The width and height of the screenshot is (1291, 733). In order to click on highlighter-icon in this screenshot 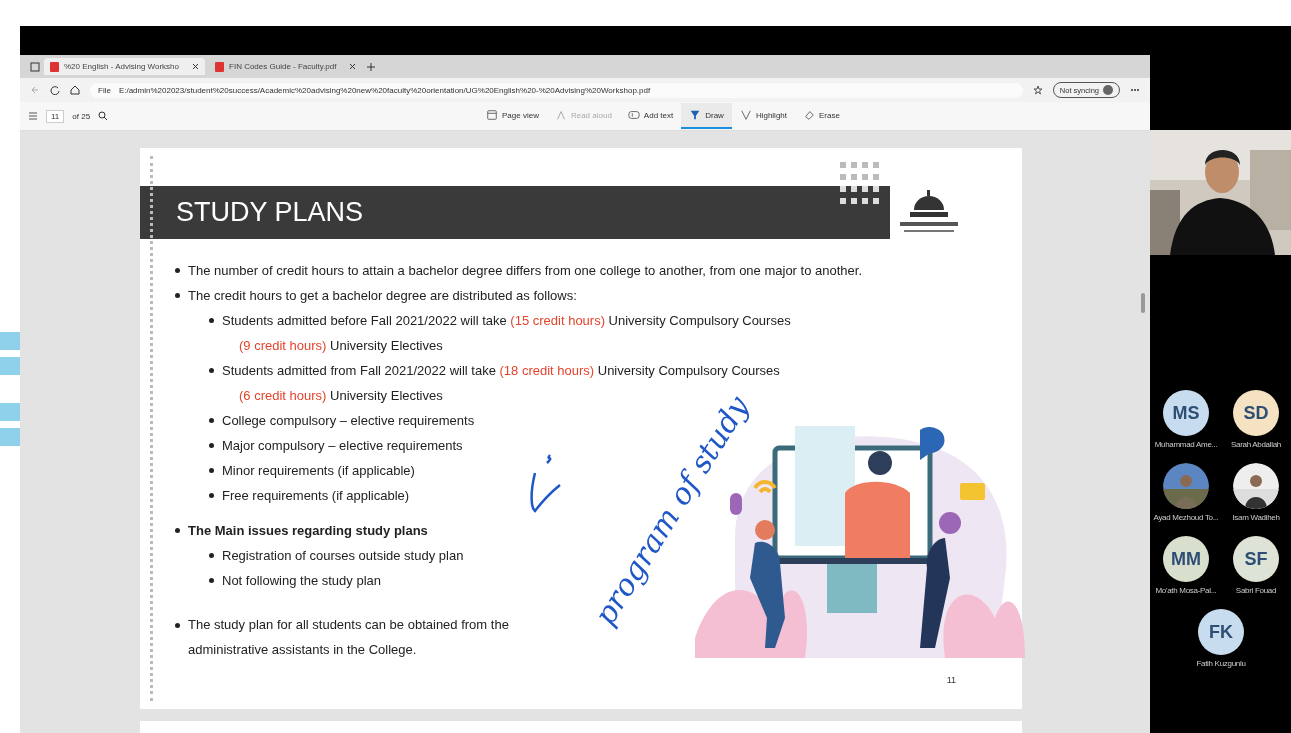, I will do `click(745, 115)`.